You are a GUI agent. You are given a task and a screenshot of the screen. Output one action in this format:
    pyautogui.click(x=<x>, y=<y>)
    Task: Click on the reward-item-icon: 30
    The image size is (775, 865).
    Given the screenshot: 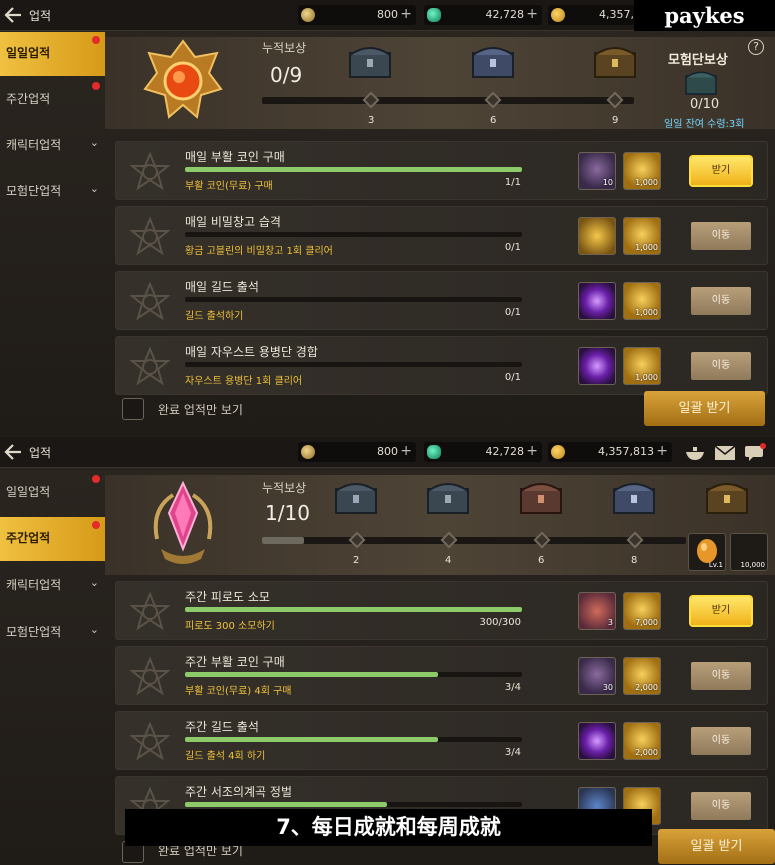 What is the action you would take?
    pyautogui.click(x=597, y=676)
    